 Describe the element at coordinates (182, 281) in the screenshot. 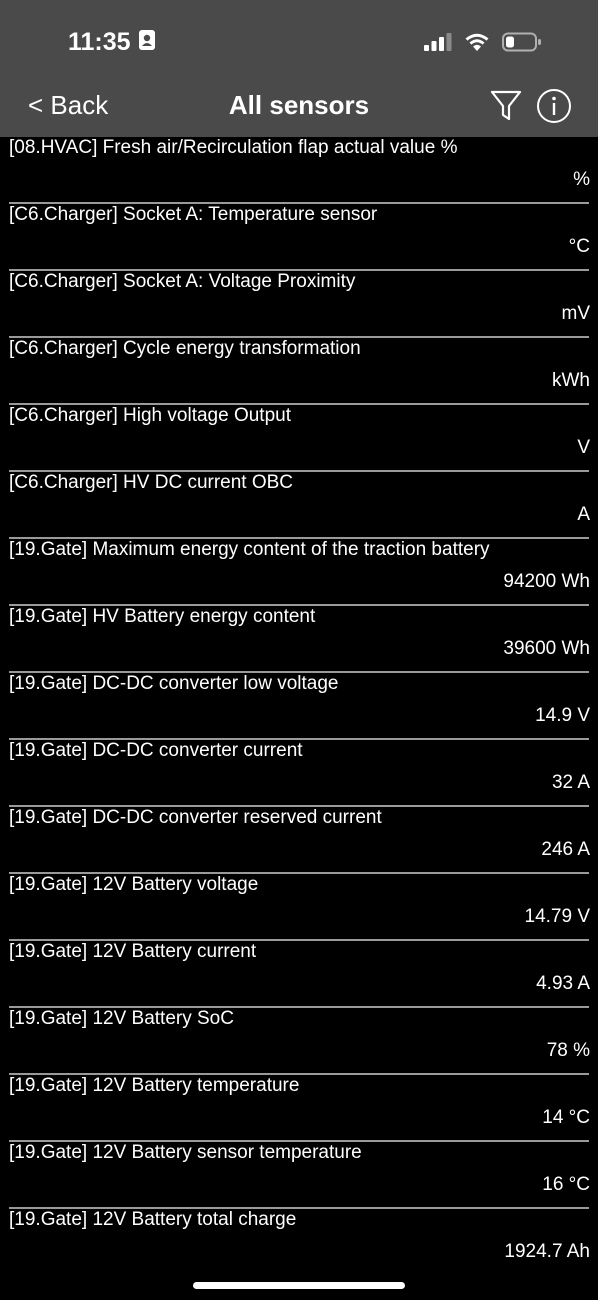

I see `sensor-label: [C6.Charger] Socket A: Voltage Proximity` at that location.